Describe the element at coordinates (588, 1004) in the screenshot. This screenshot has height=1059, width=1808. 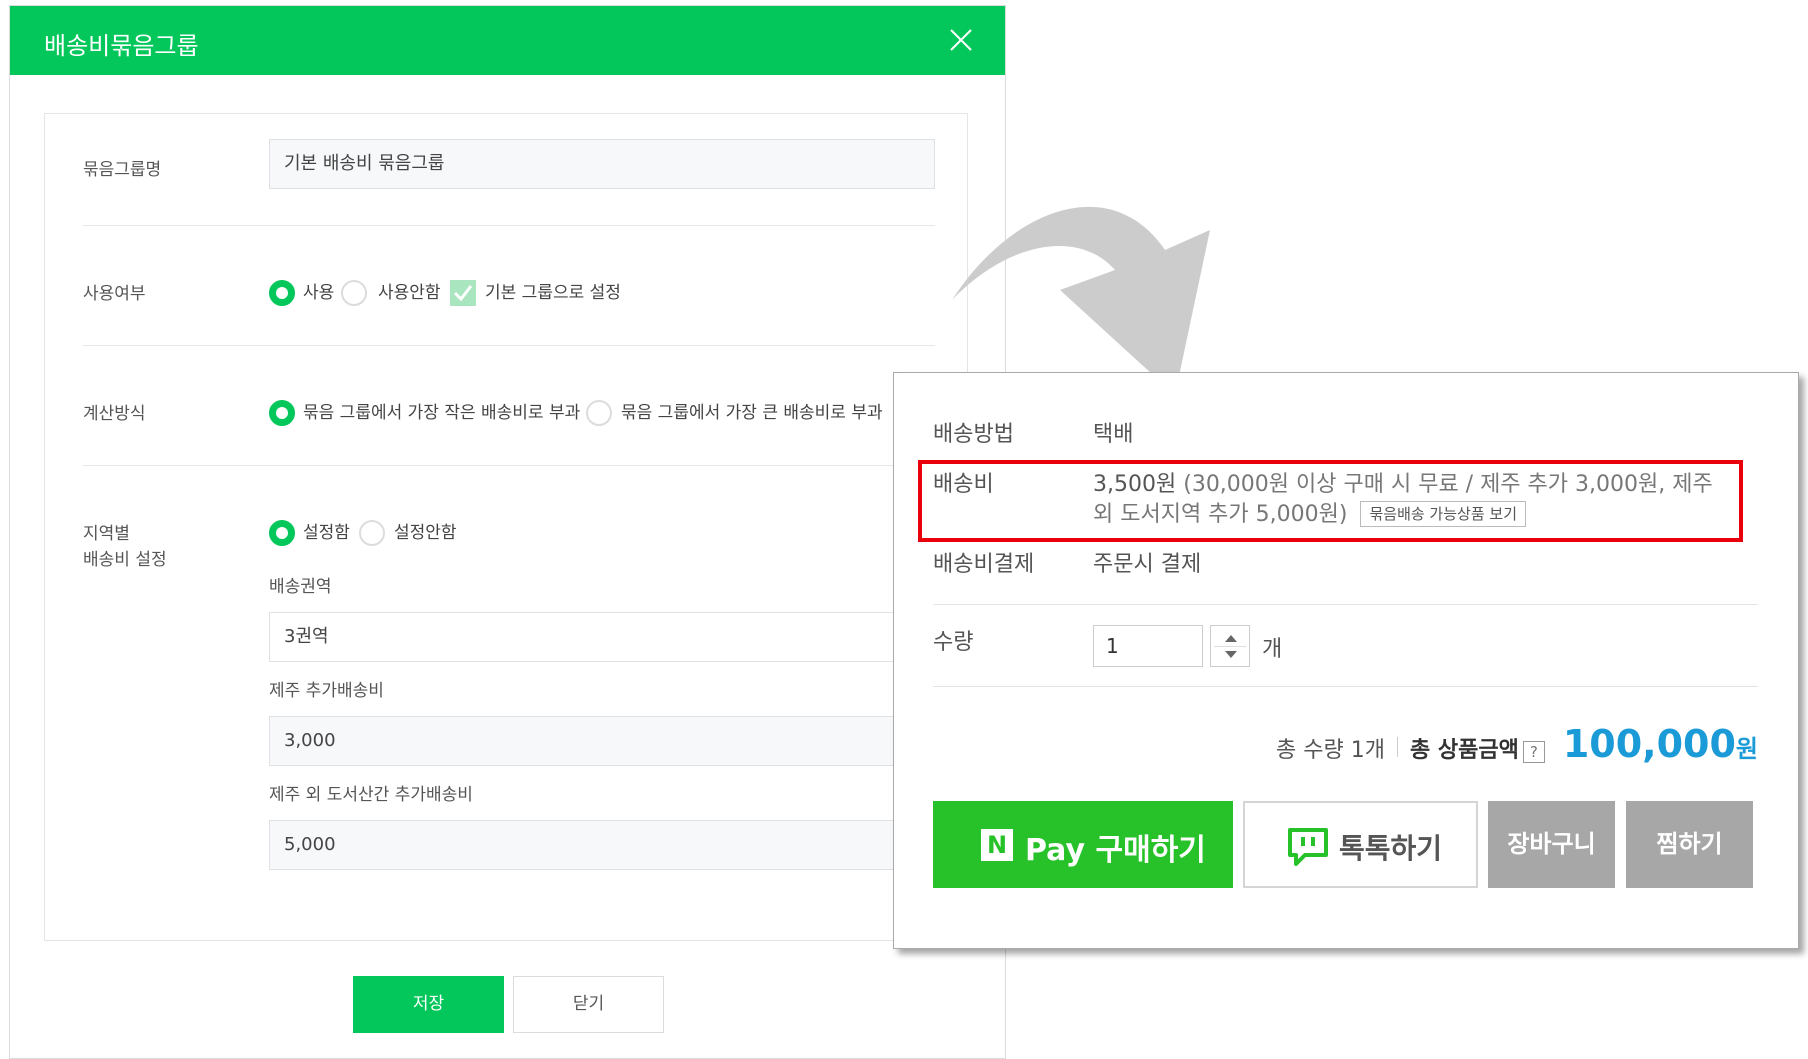
I see `close-button: 닫기` at that location.